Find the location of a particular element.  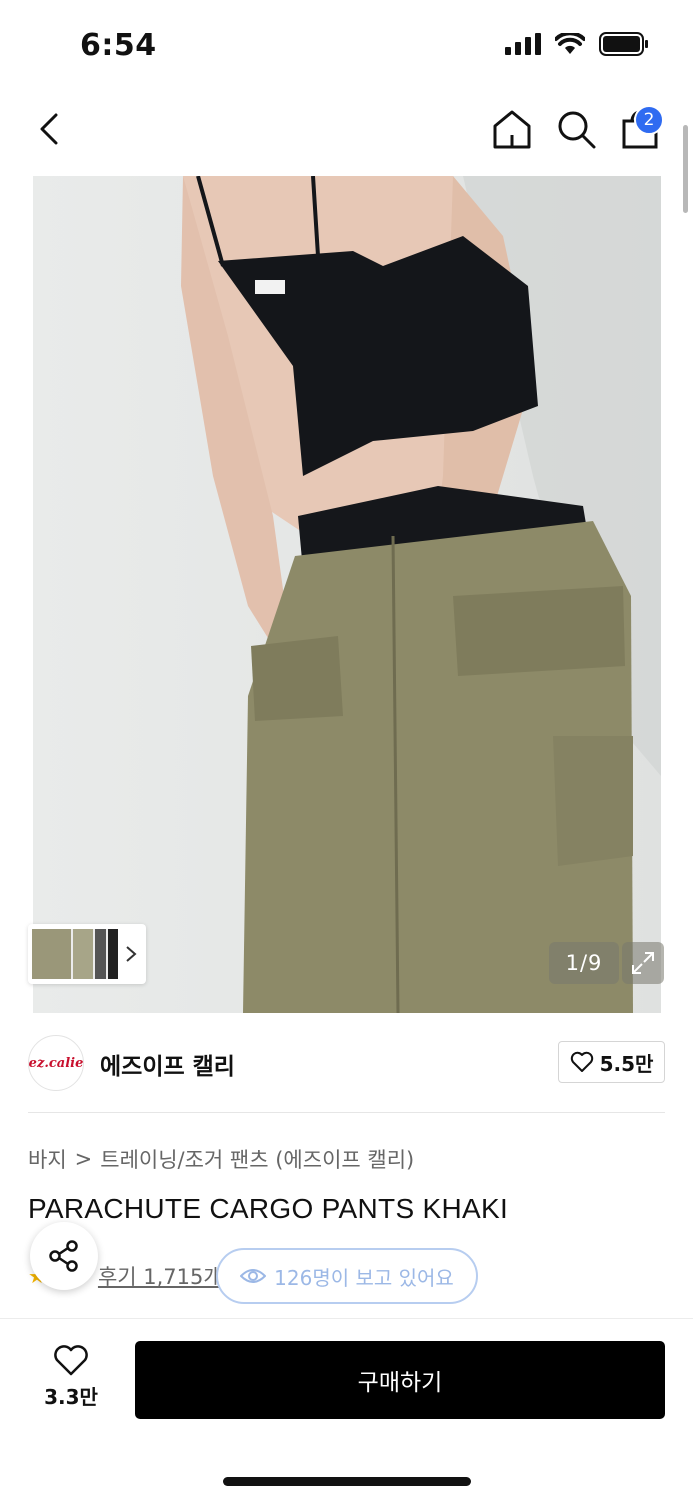

viewers-badge: 126명이 보고 있어요 is located at coordinates (347, 1276).